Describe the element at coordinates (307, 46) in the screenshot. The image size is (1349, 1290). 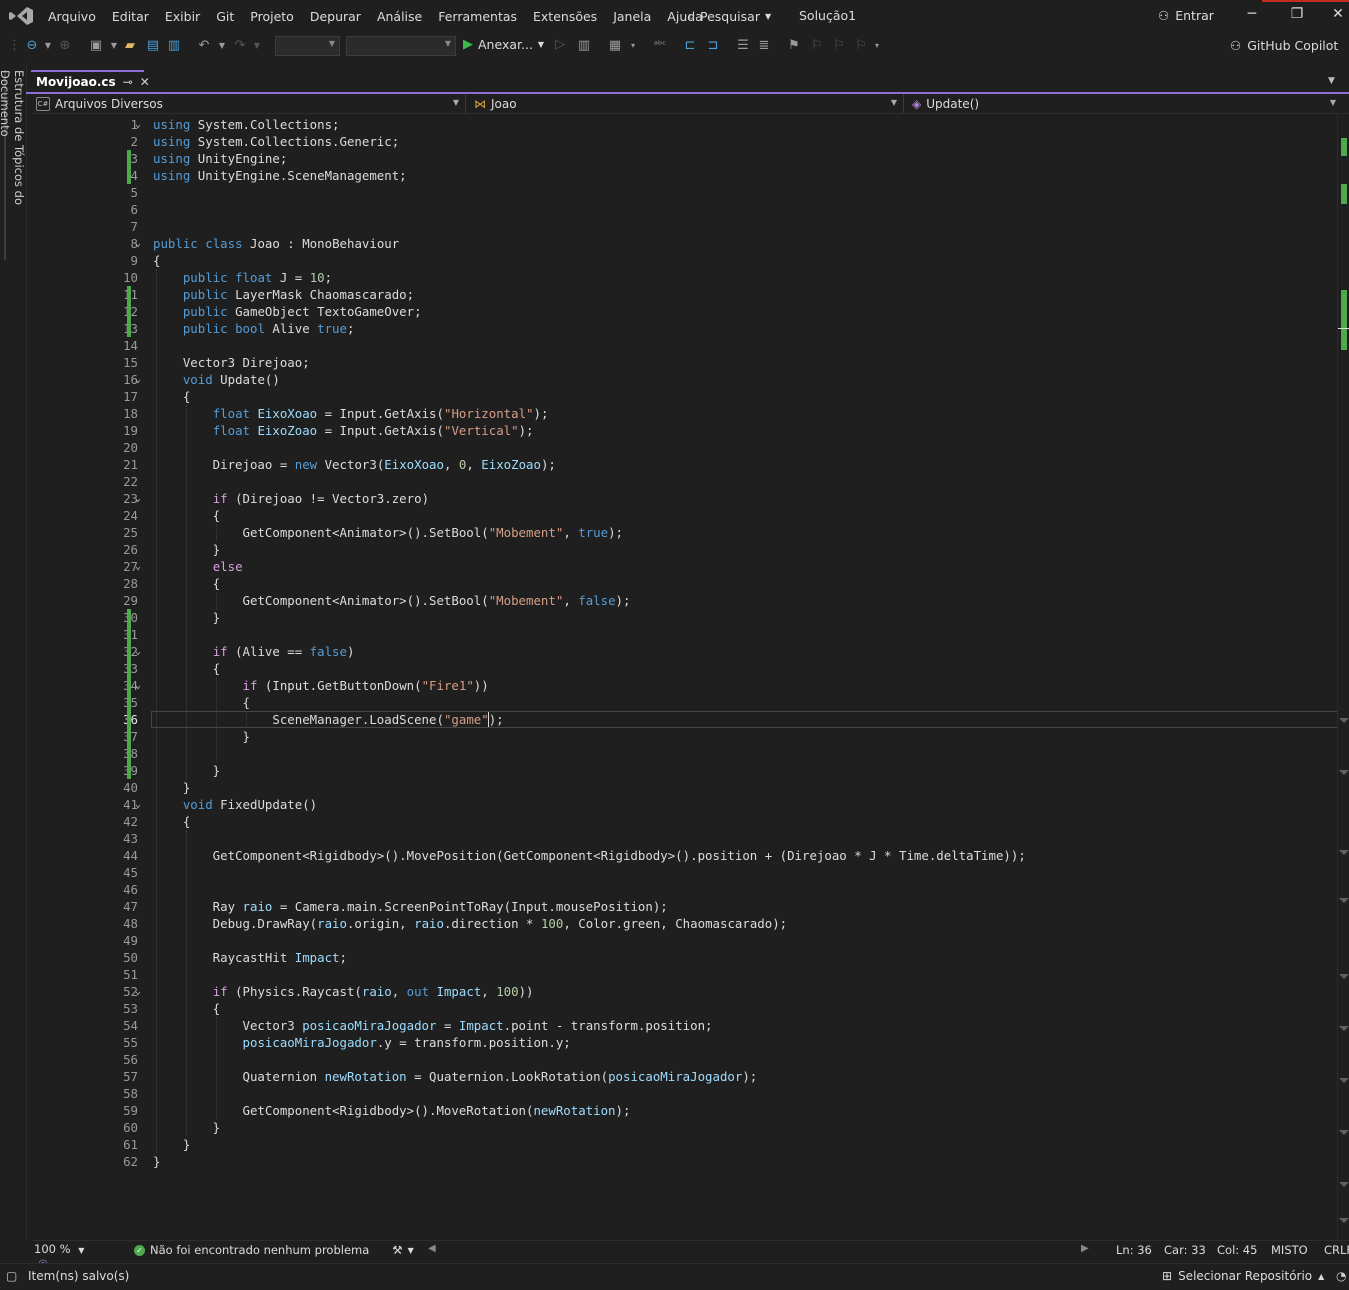
I see `solution-configuration-select: ▼` at that location.